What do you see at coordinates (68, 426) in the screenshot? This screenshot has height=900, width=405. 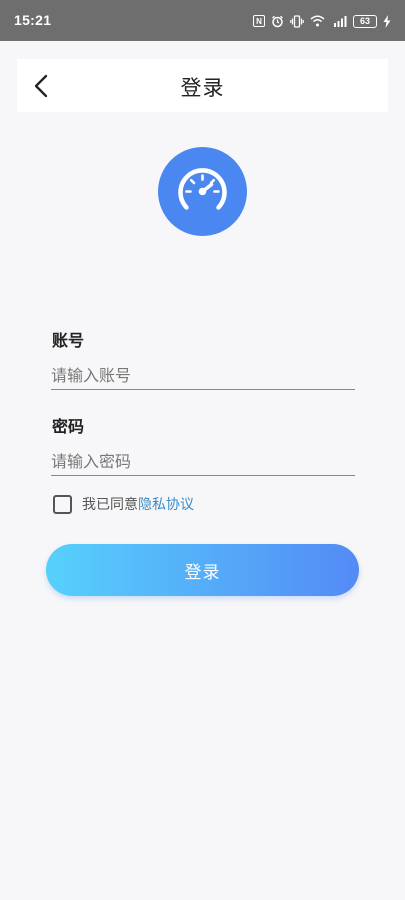 I see `password-label: 密码` at bounding box center [68, 426].